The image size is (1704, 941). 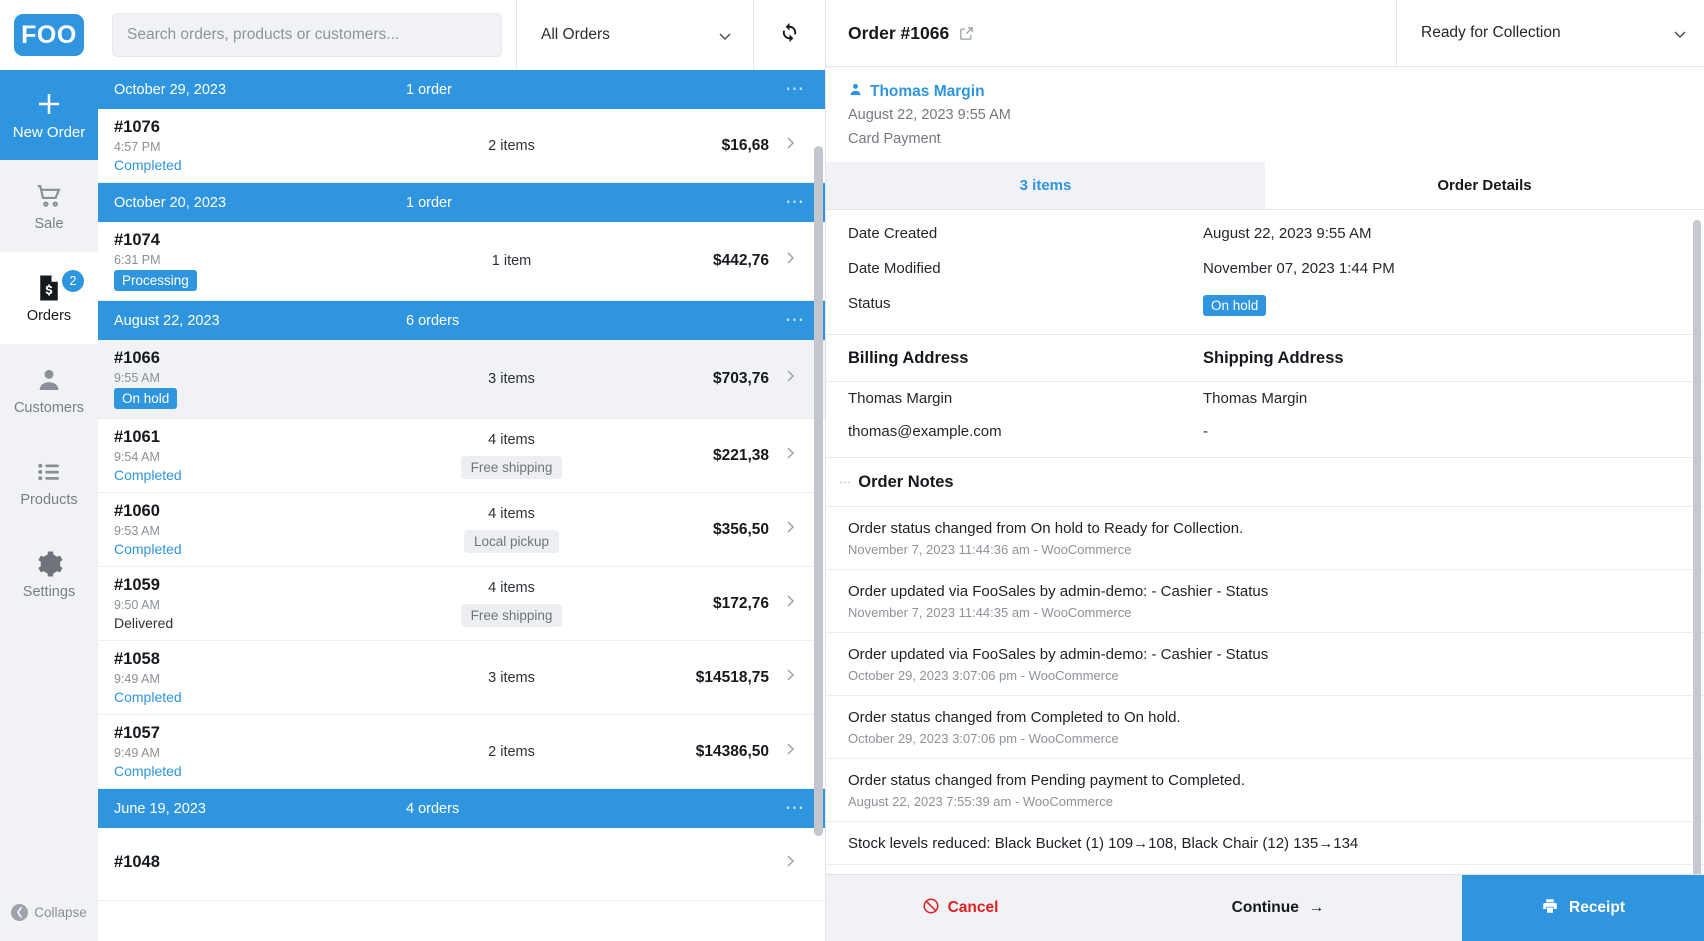 What do you see at coordinates (1299, 269) in the screenshot?
I see `detail-field-value: November 07, 2023 1:44 PM` at bounding box center [1299, 269].